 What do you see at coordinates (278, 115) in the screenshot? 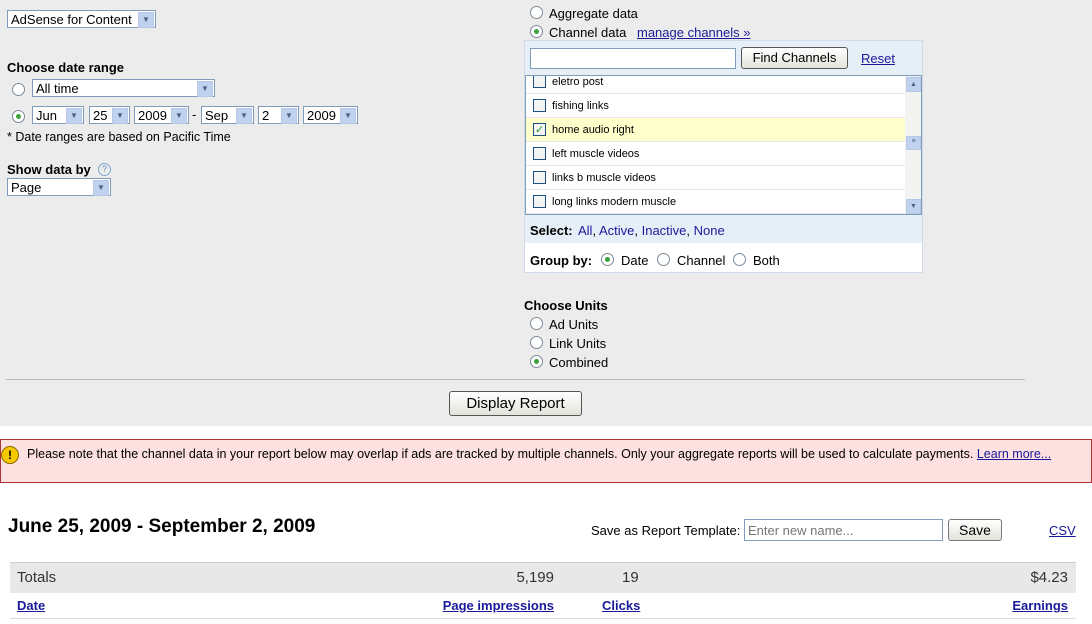
I see `to-day-select: 2 ▼` at bounding box center [278, 115].